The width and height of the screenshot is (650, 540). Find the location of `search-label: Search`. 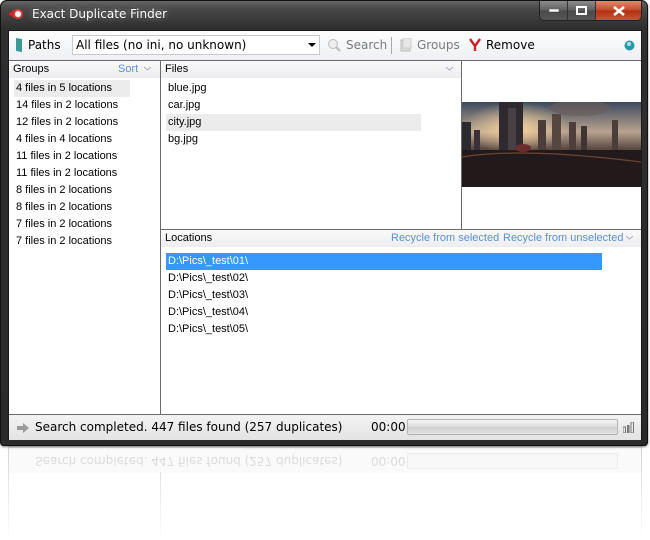

search-label: Search is located at coordinates (367, 45).